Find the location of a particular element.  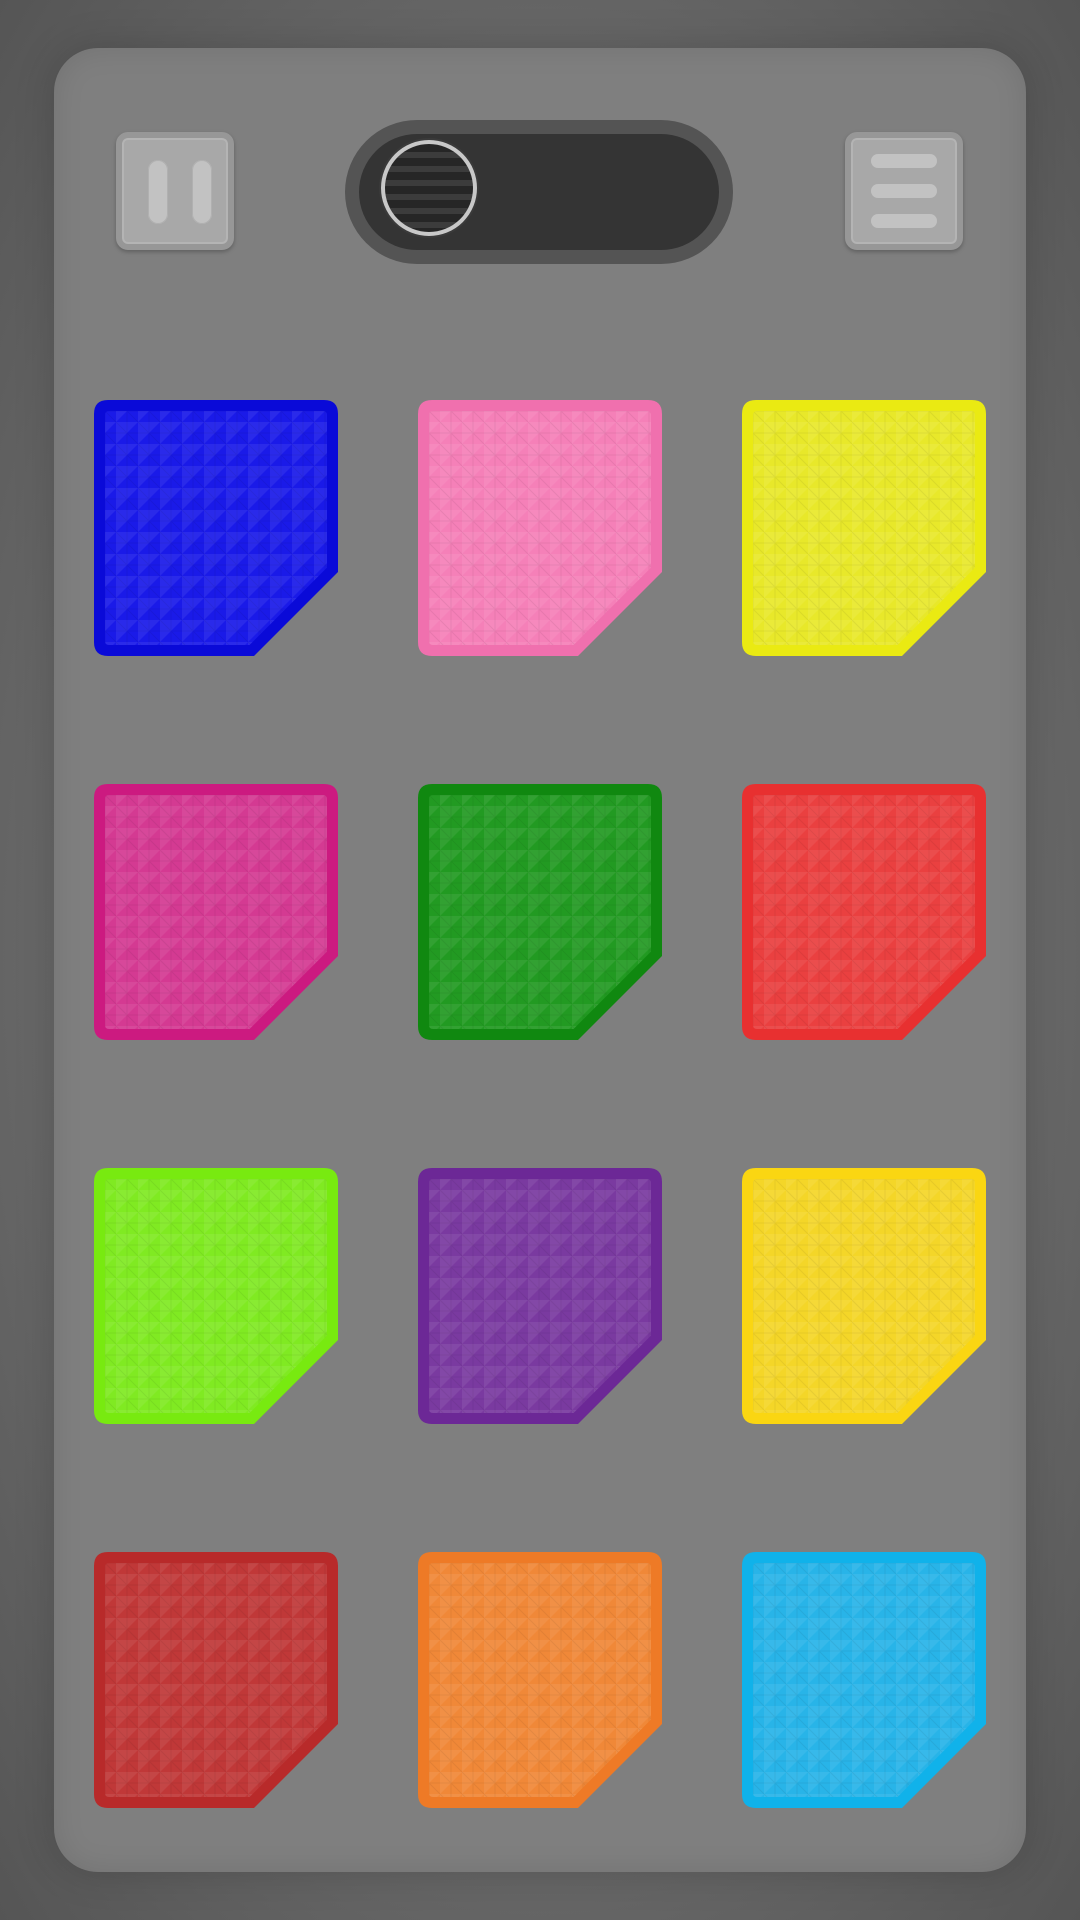

tile-skyblue is located at coordinates (864, 1680).